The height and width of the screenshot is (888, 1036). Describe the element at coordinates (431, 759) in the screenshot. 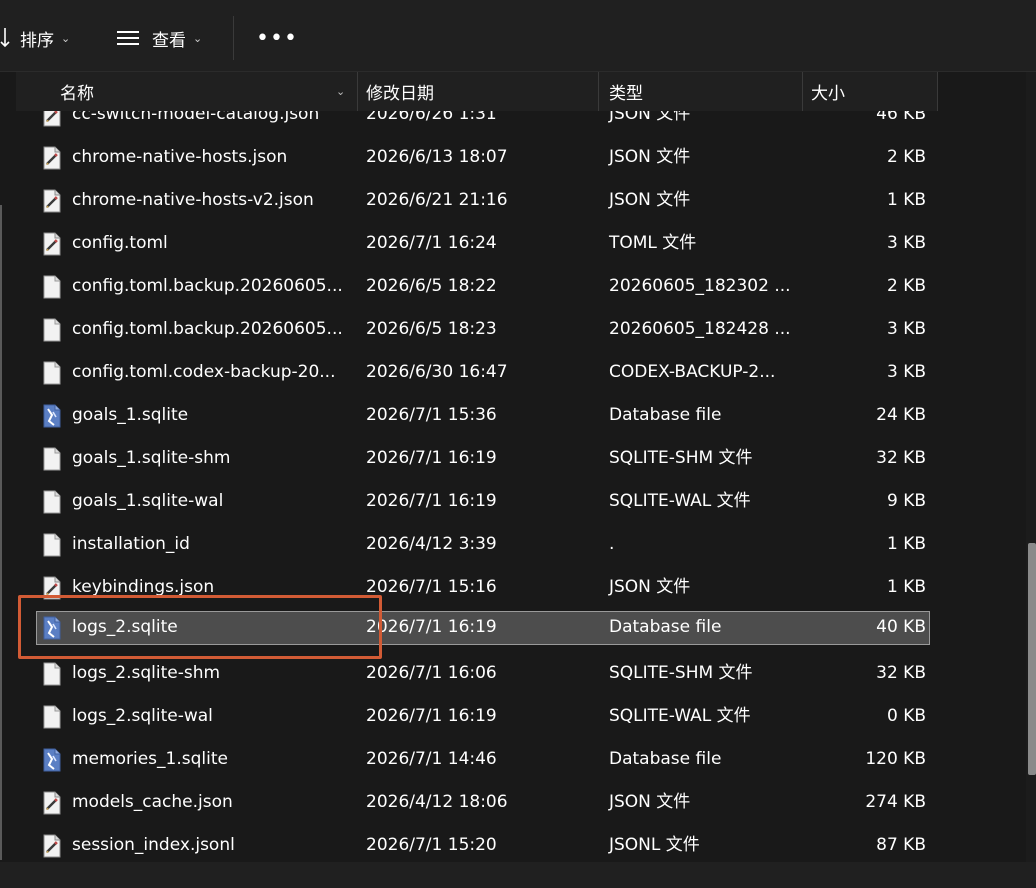

I see `file-date: 2026/7/1 14:46` at that location.